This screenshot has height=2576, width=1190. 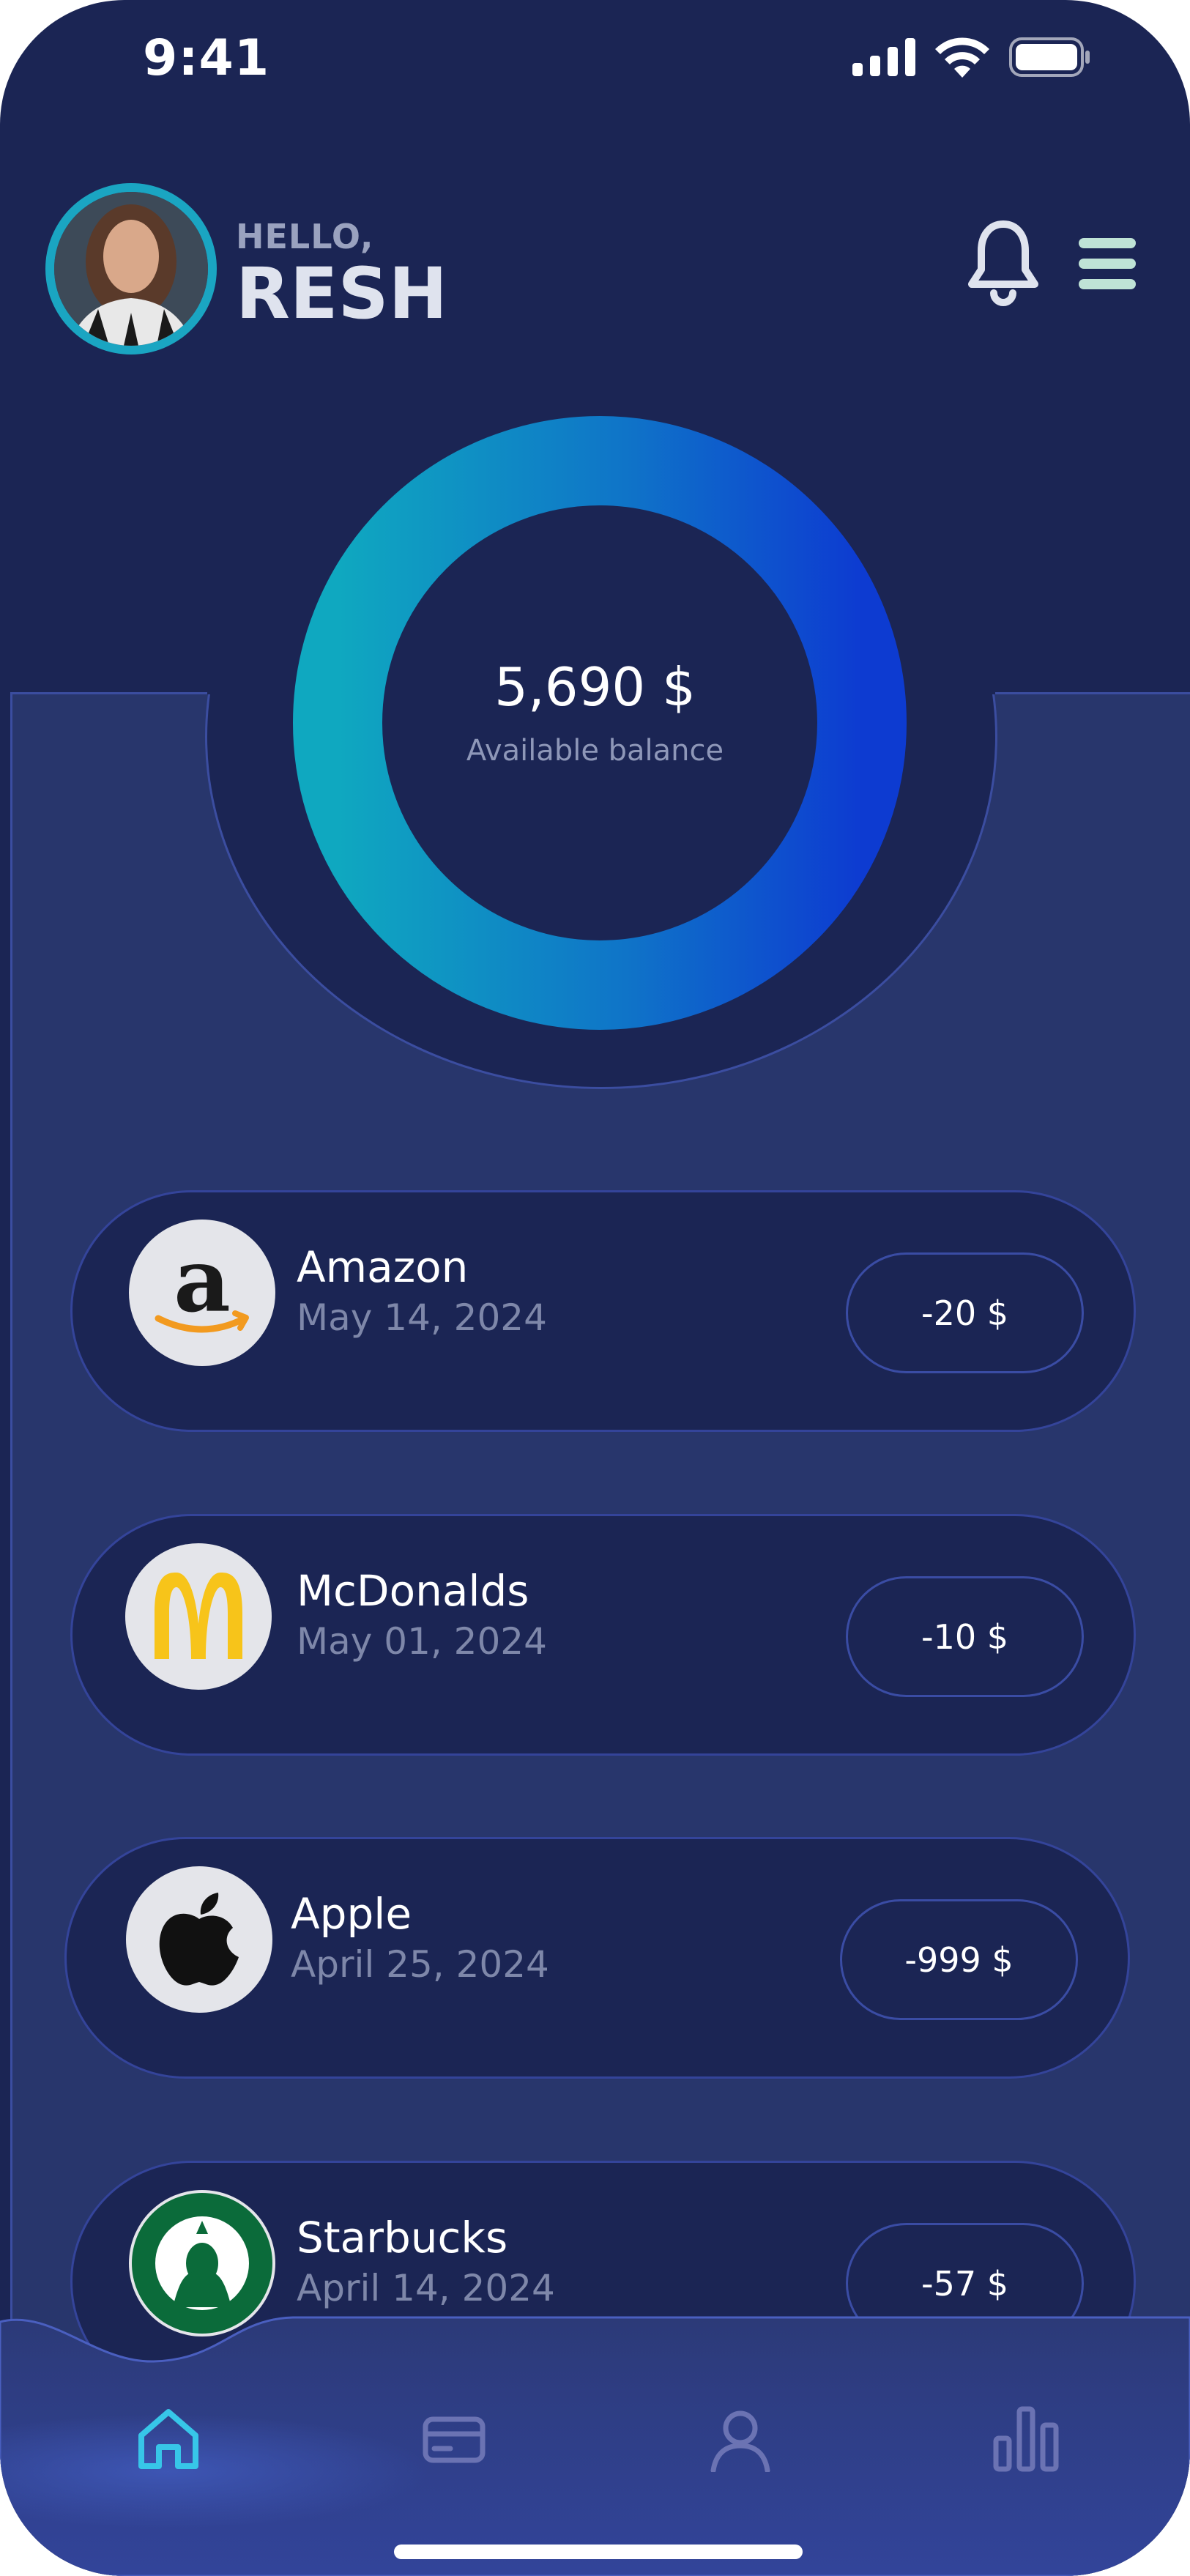 What do you see at coordinates (207, 58) in the screenshot?
I see `status-time: 9:41` at bounding box center [207, 58].